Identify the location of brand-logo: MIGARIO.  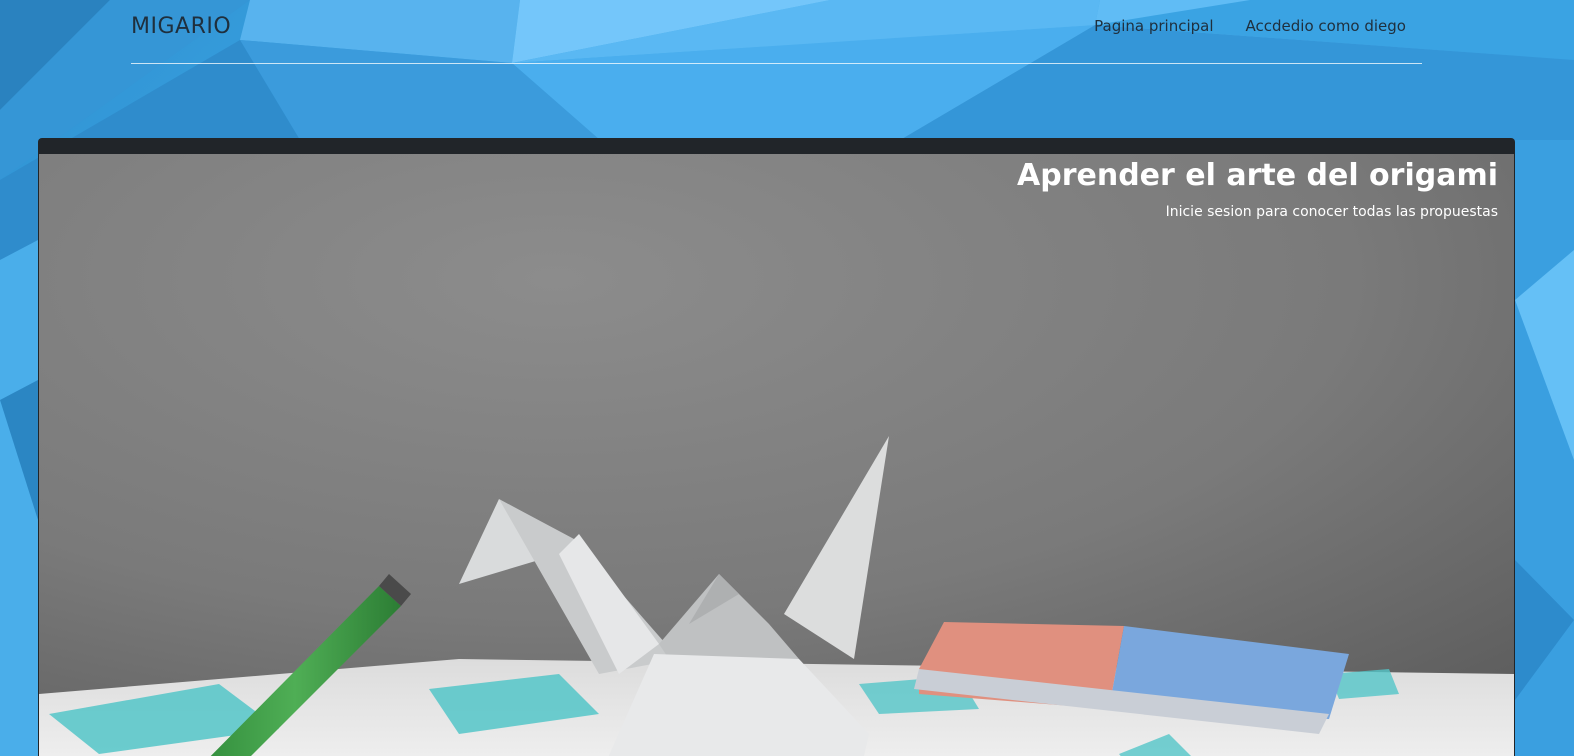
(181, 26).